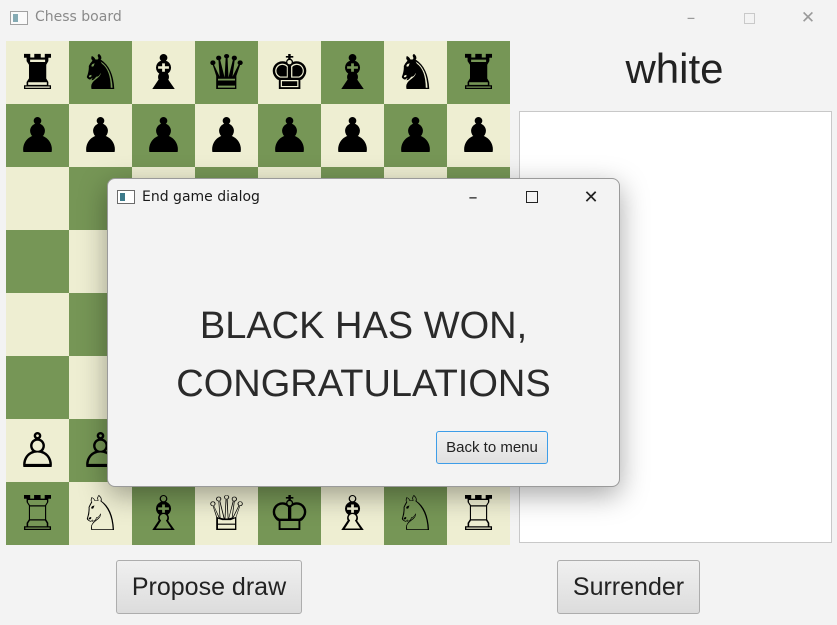 The image size is (837, 625). I want to click on turn-label: white, so click(674, 68).